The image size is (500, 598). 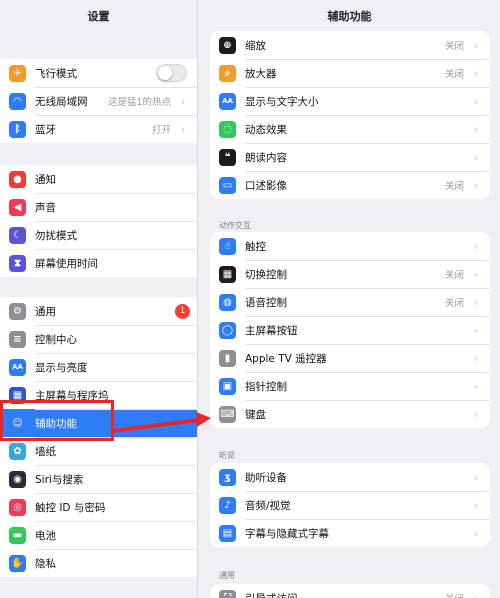 I want to click on hand-icon: ✋, so click(x=17, y=563).